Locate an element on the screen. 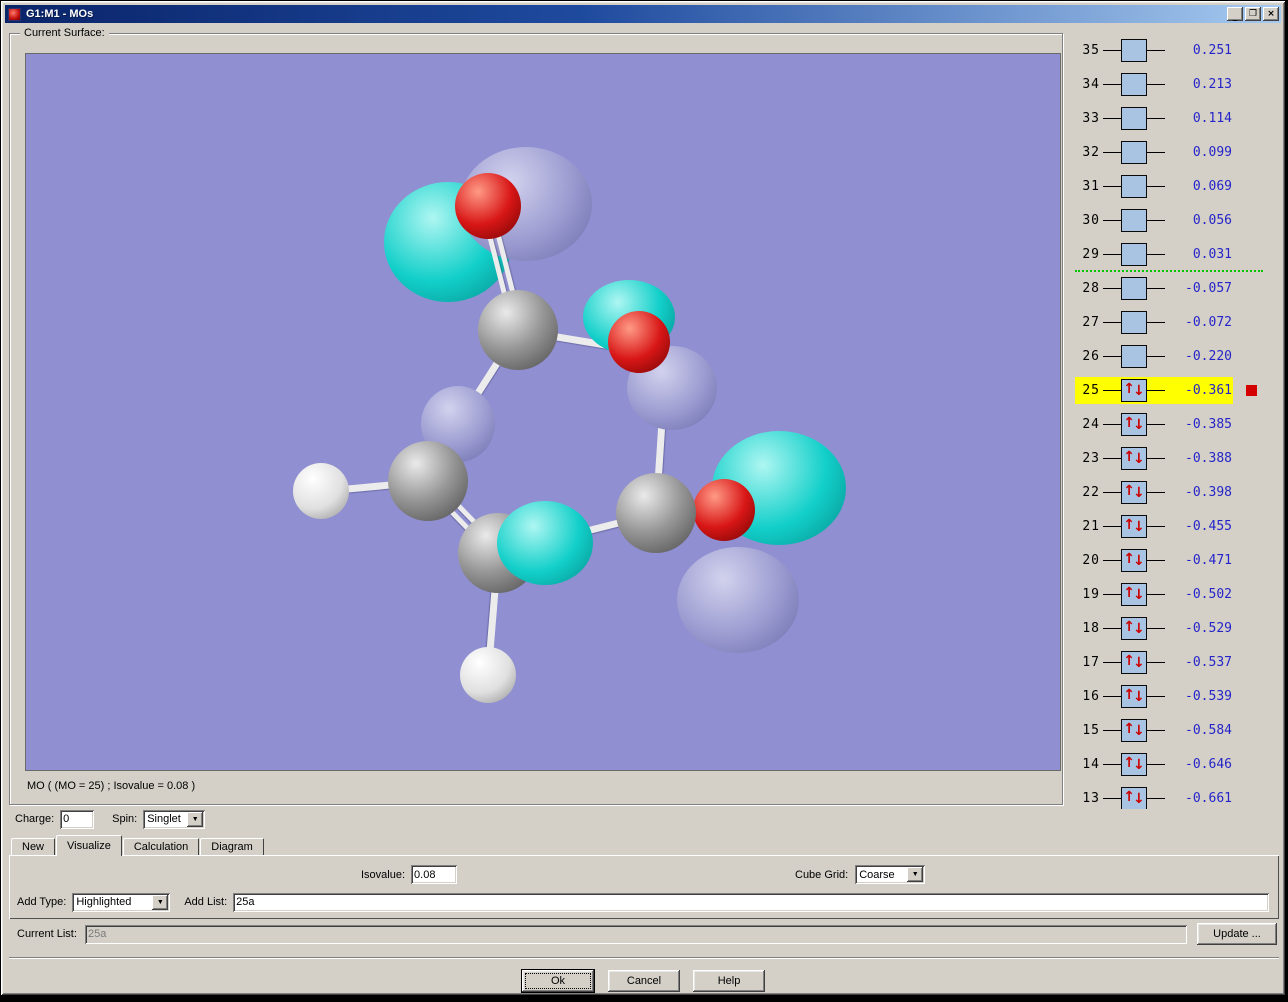  mo-row-15: 15 ↑ ↓ -0.584 is located at coordinates (1180, 730).